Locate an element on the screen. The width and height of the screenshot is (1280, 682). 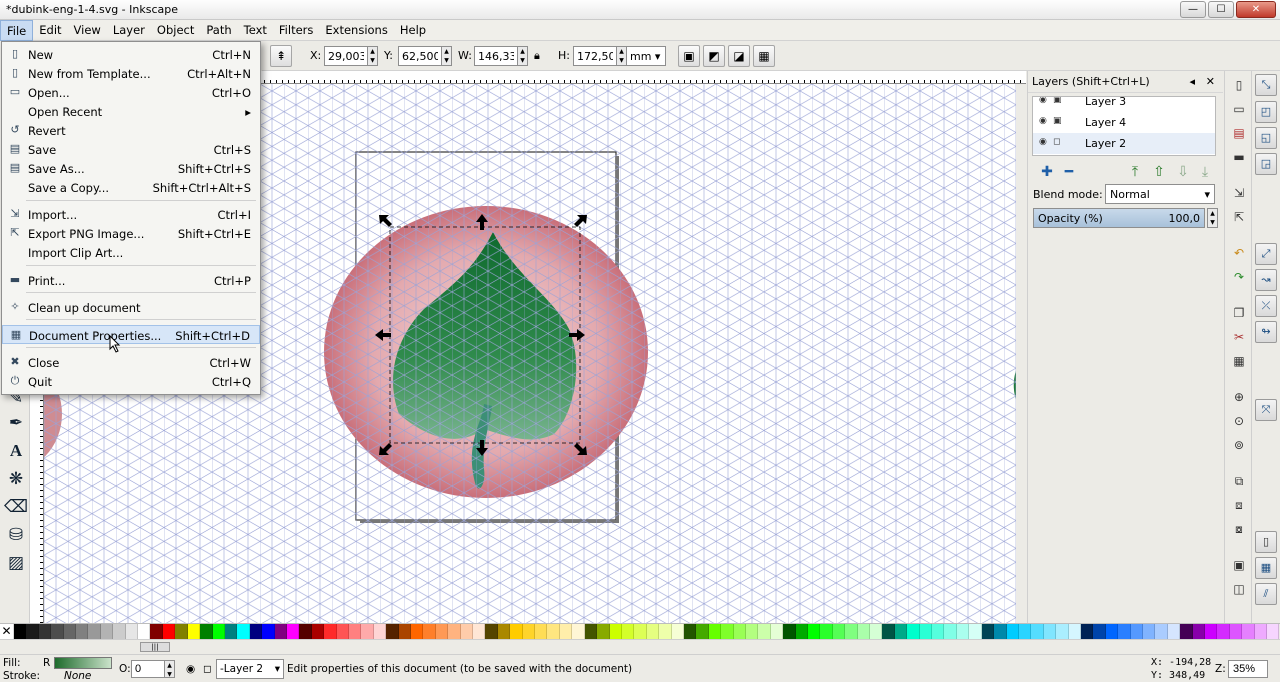
layer-row: ◉ ◻ Layer 2 is located at coordinates (1124, 143).